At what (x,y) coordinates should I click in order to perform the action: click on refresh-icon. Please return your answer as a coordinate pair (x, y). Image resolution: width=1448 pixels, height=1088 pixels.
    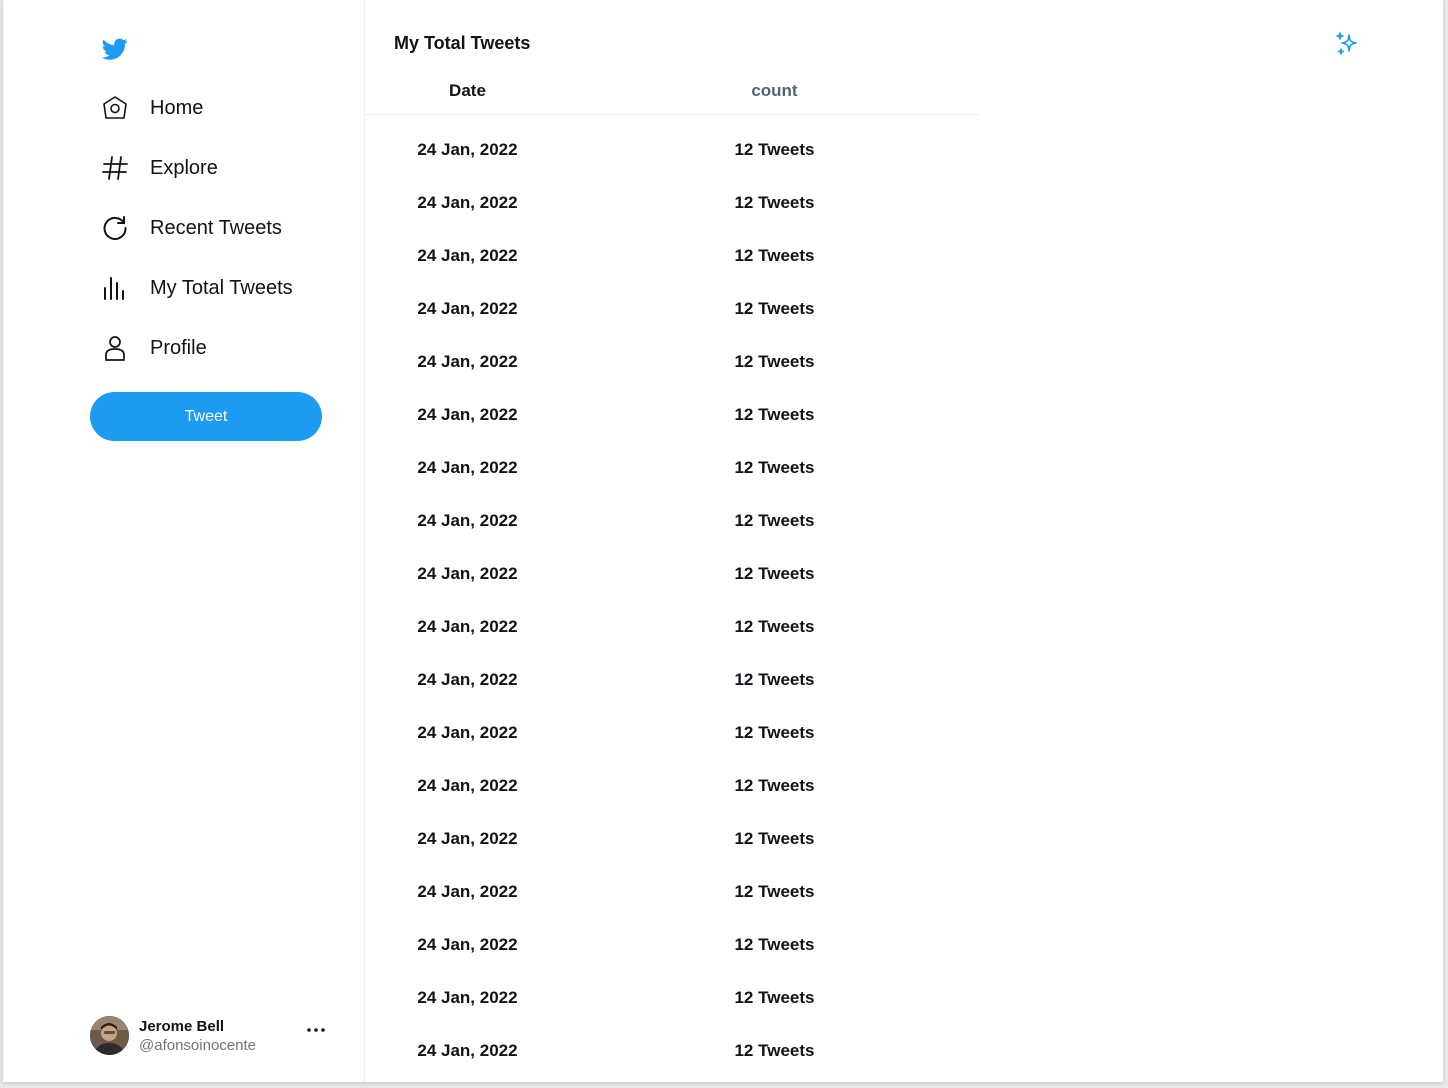
    Looking at the image, I should click on (115, 228).